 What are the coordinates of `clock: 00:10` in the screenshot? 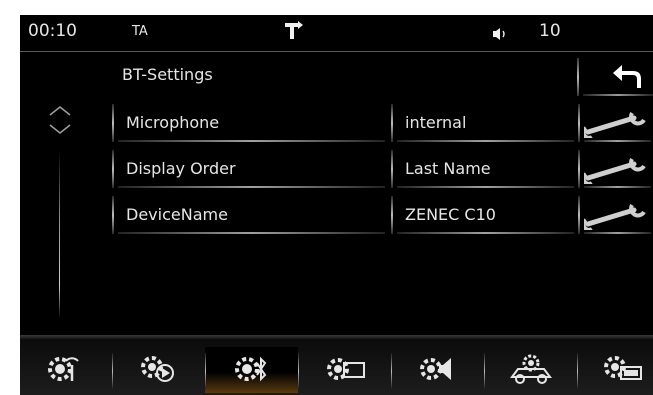 It's located at (52, 31).